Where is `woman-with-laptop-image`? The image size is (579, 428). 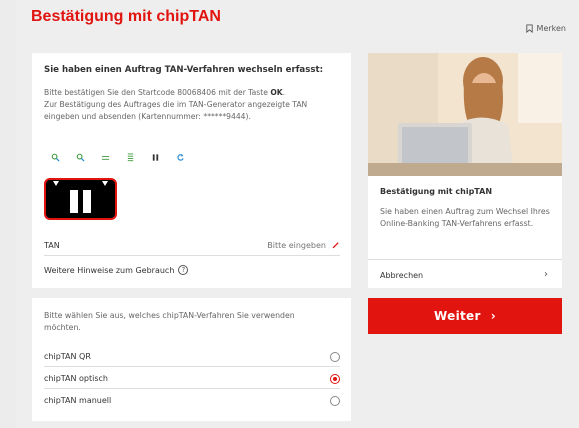
woman-with-laptop-image is located at coordinates (465, 114).